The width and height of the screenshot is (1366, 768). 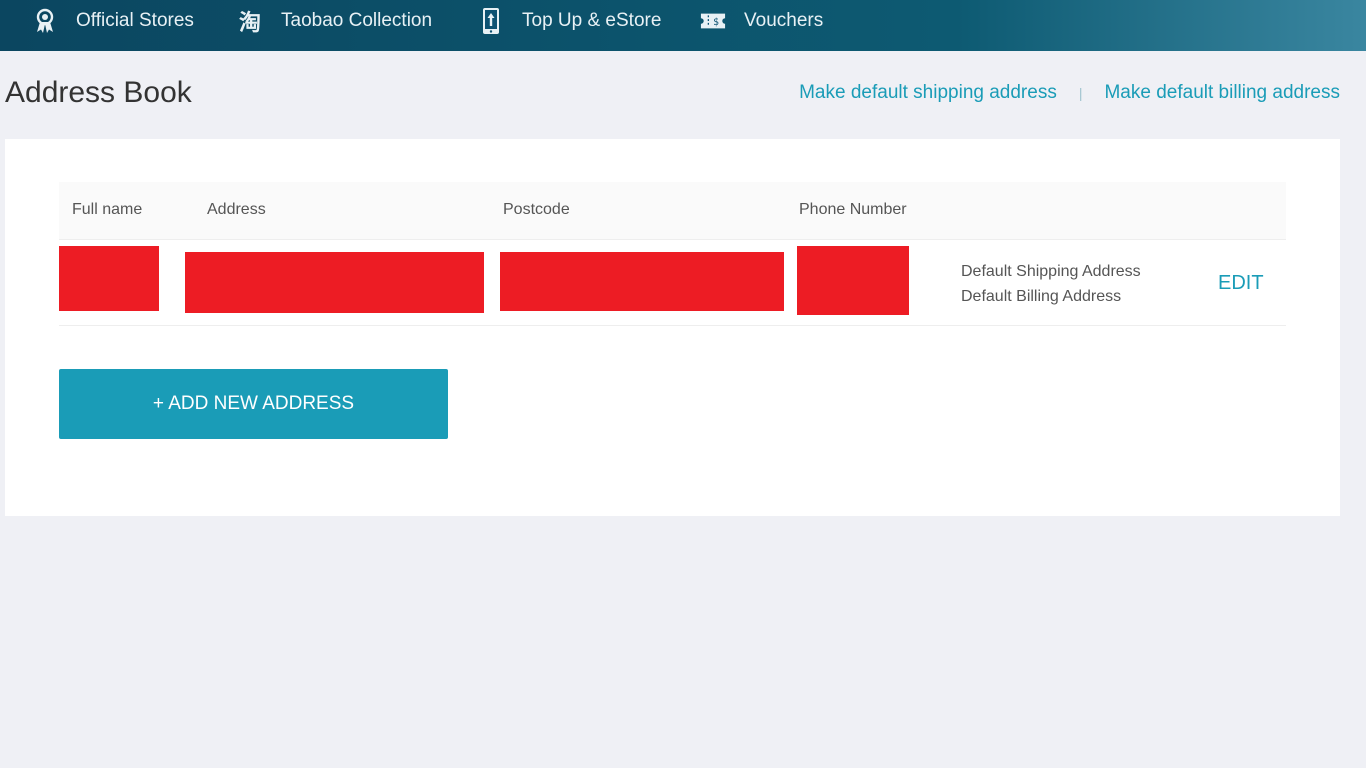 I want to click on table-header: Full name Address Postcode Phone Number, so click(x=672, y=211).